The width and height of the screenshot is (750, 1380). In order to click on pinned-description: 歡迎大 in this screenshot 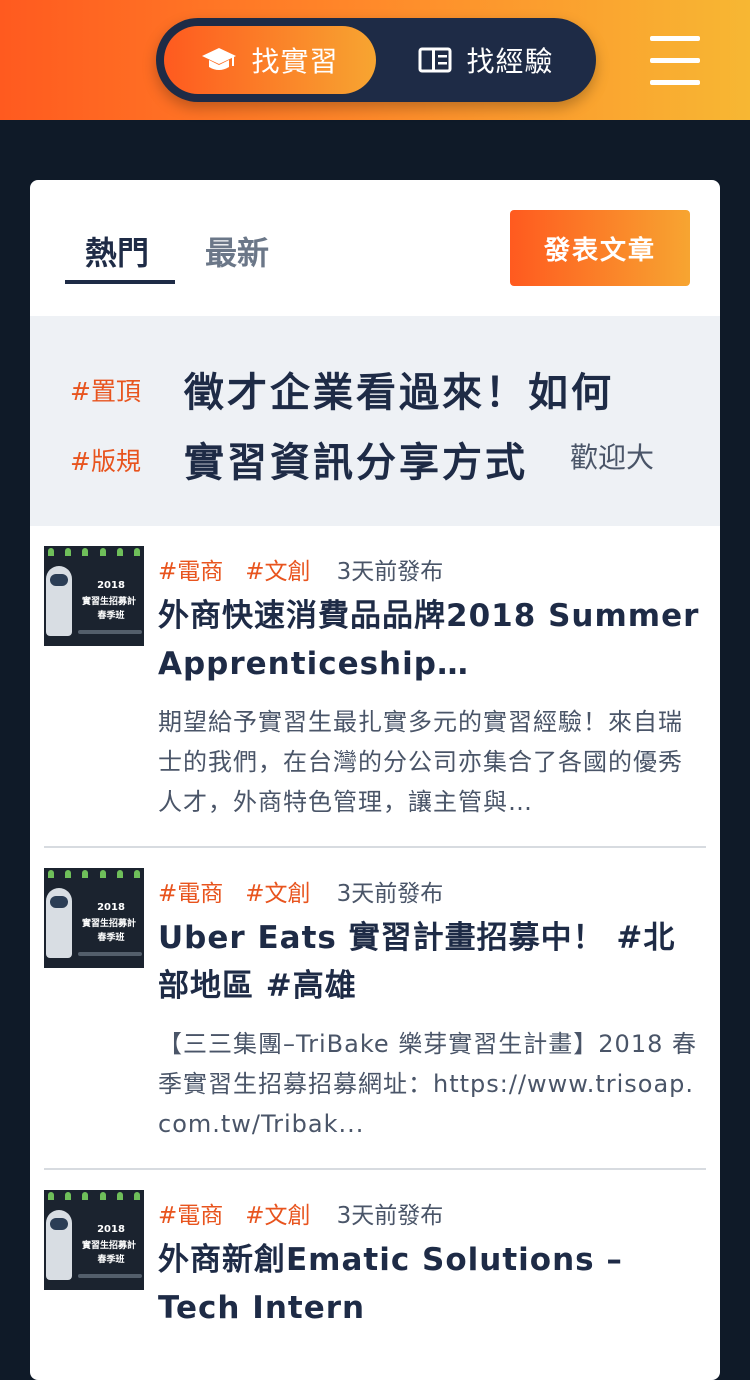, I will do `click(612, 457)`.